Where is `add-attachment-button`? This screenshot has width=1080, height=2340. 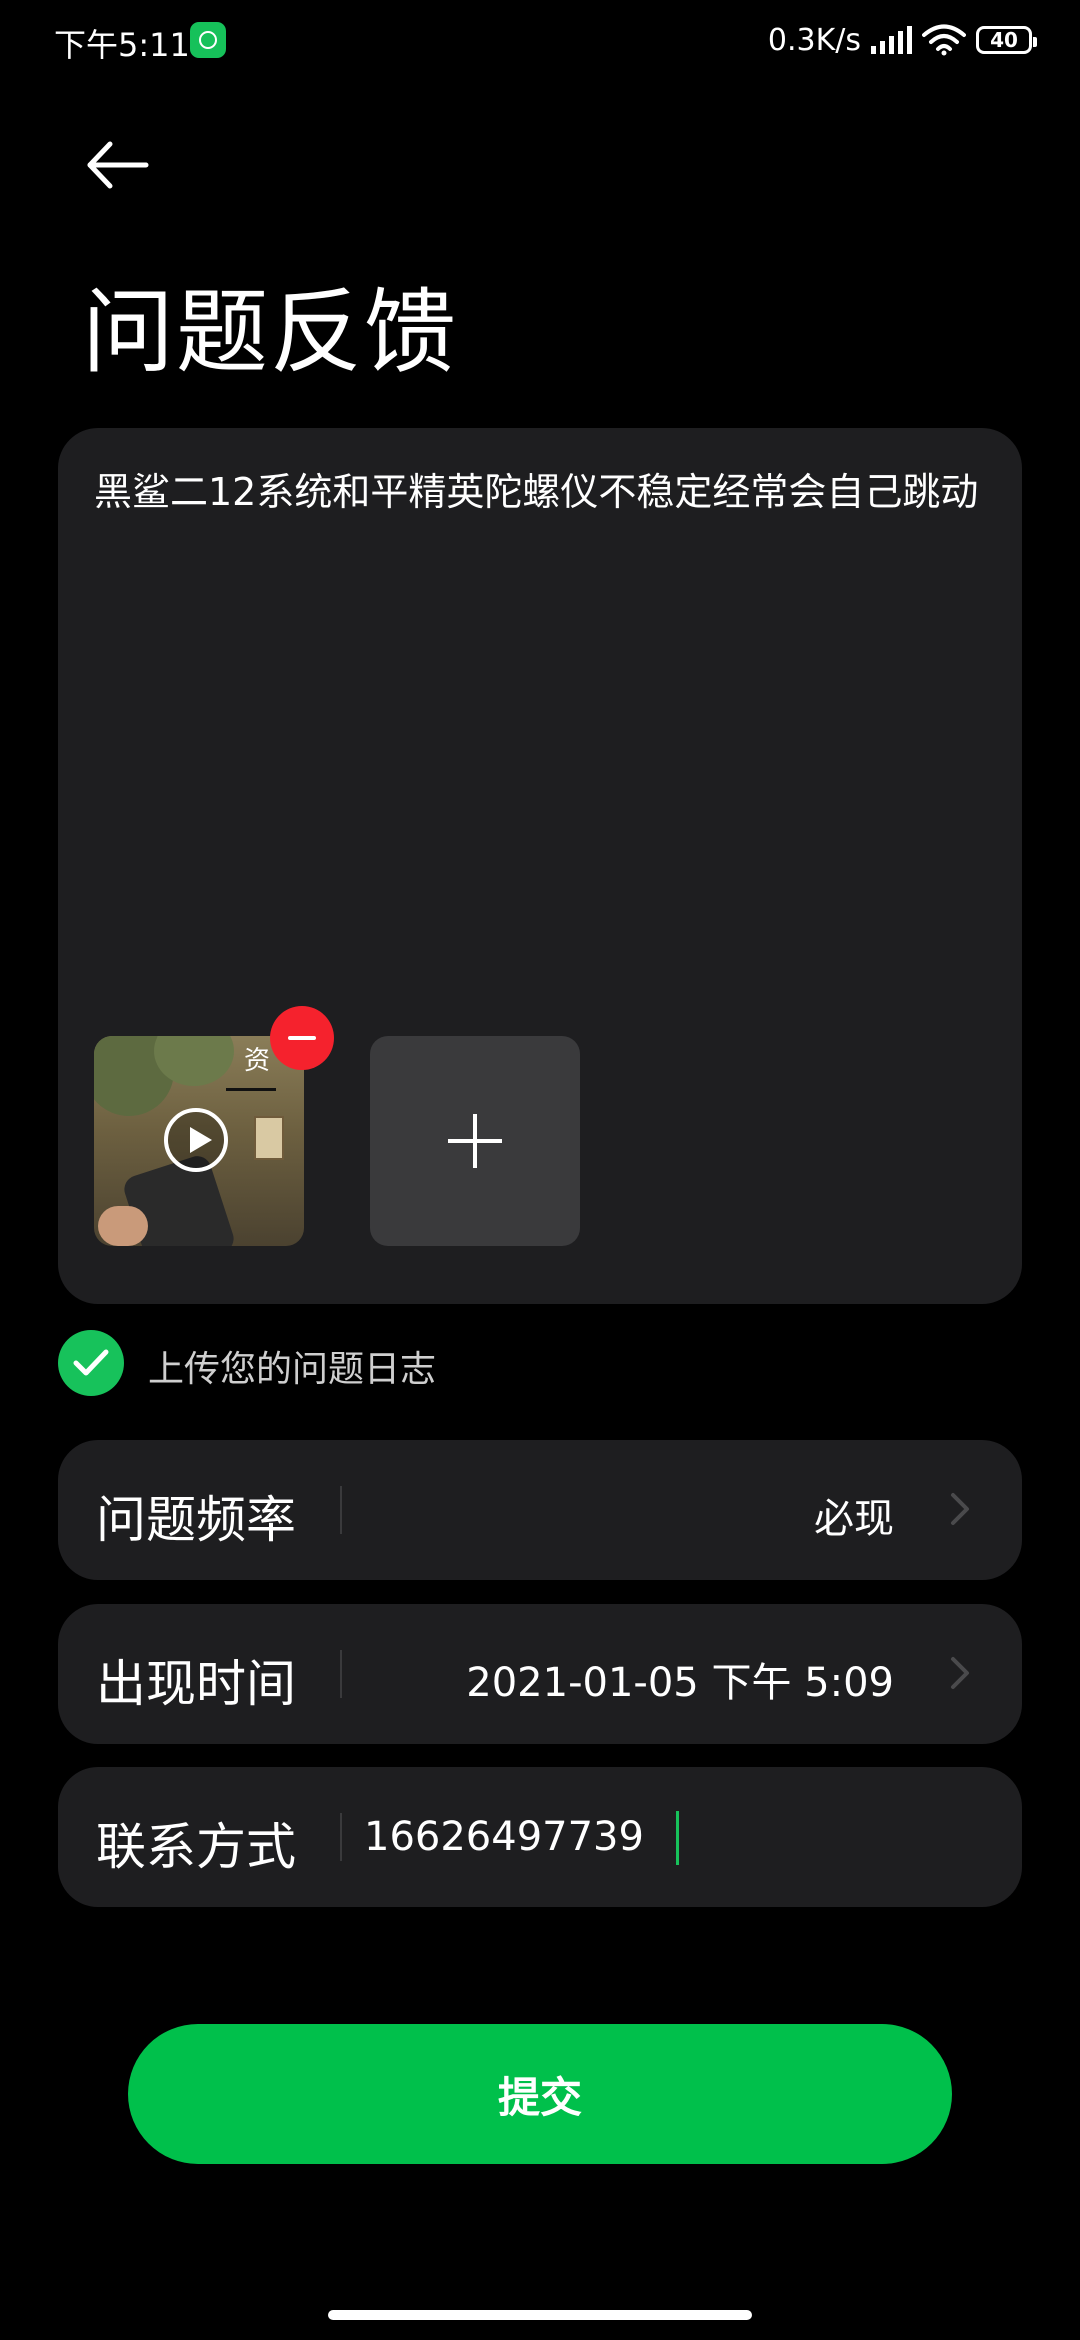
add-attachment-button is located at coordinates (475, 1141).